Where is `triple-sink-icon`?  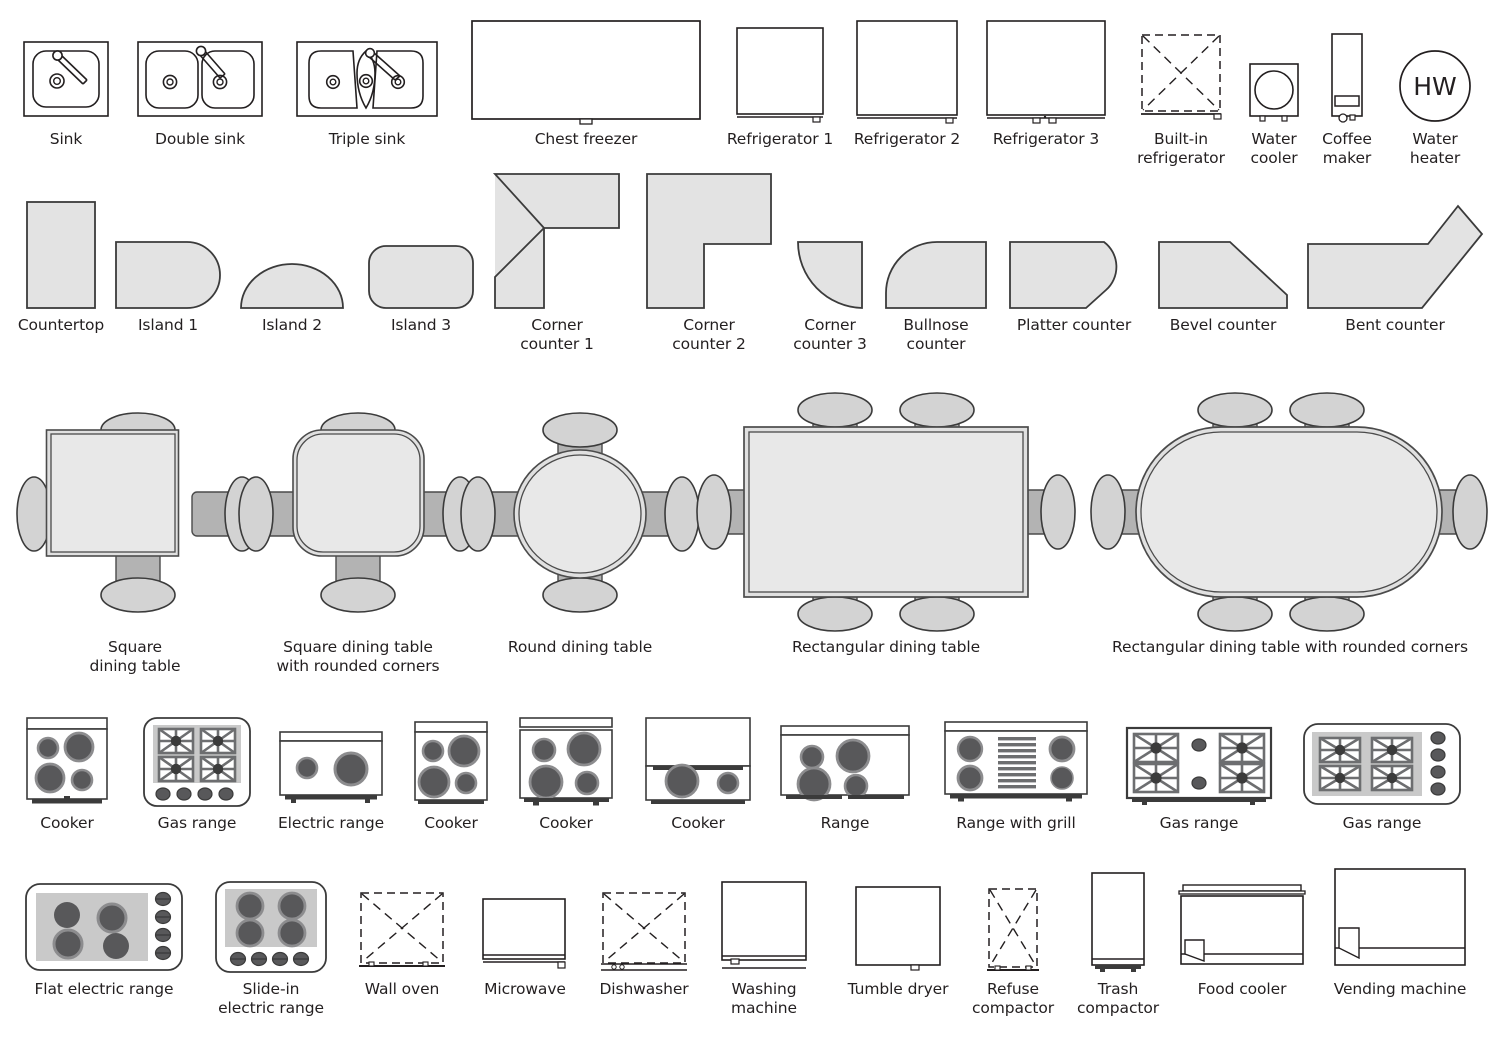 triple-sink-icon is located at coordinates (367, 74).